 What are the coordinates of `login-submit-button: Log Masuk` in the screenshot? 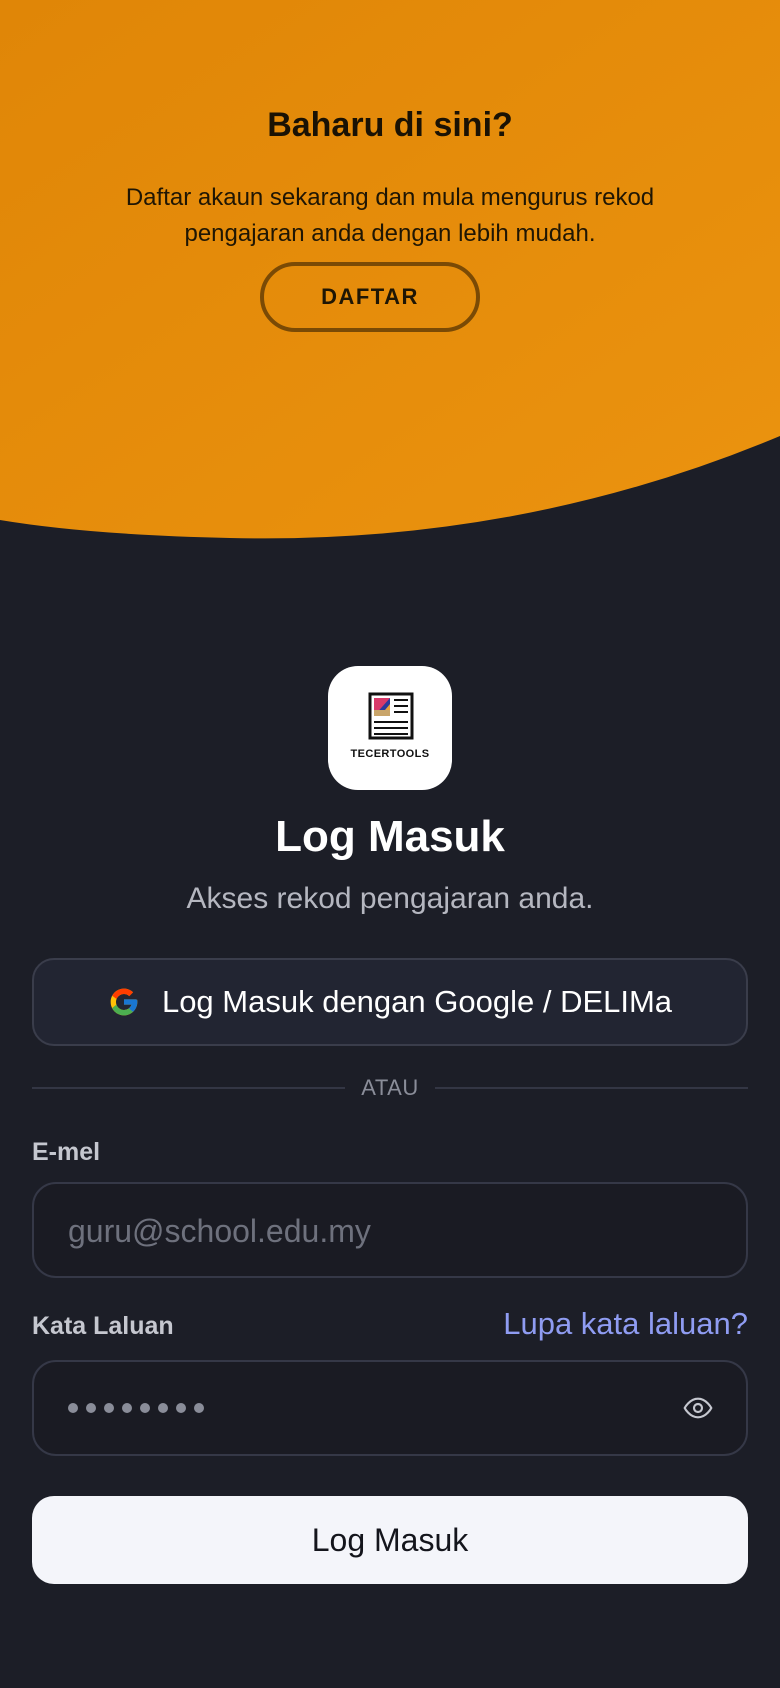 It's located at (390, 1540).